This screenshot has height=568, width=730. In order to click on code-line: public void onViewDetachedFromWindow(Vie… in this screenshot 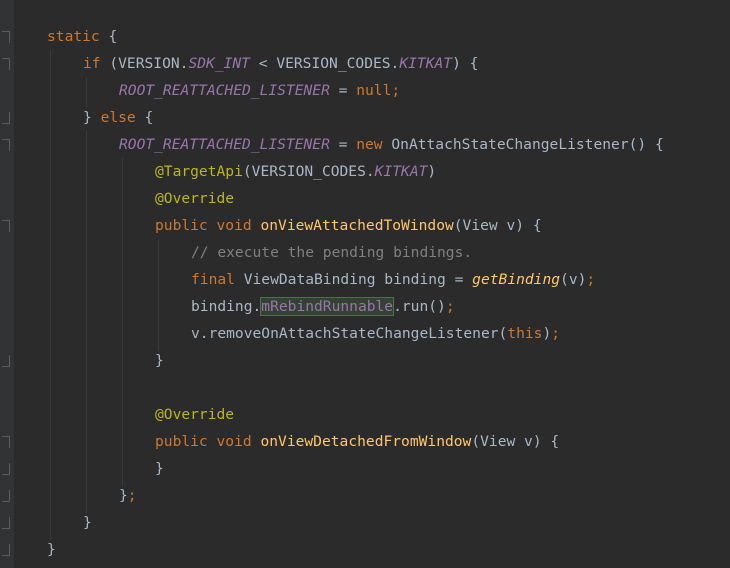, I will do `click(357, 441)`.